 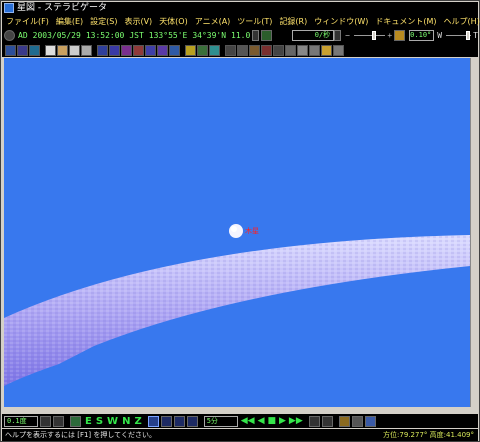 What do you see at coordinates (209, 35) in the screenshot?
I see `latitude-display: 34°39'N` at bounding box center [209, 35].